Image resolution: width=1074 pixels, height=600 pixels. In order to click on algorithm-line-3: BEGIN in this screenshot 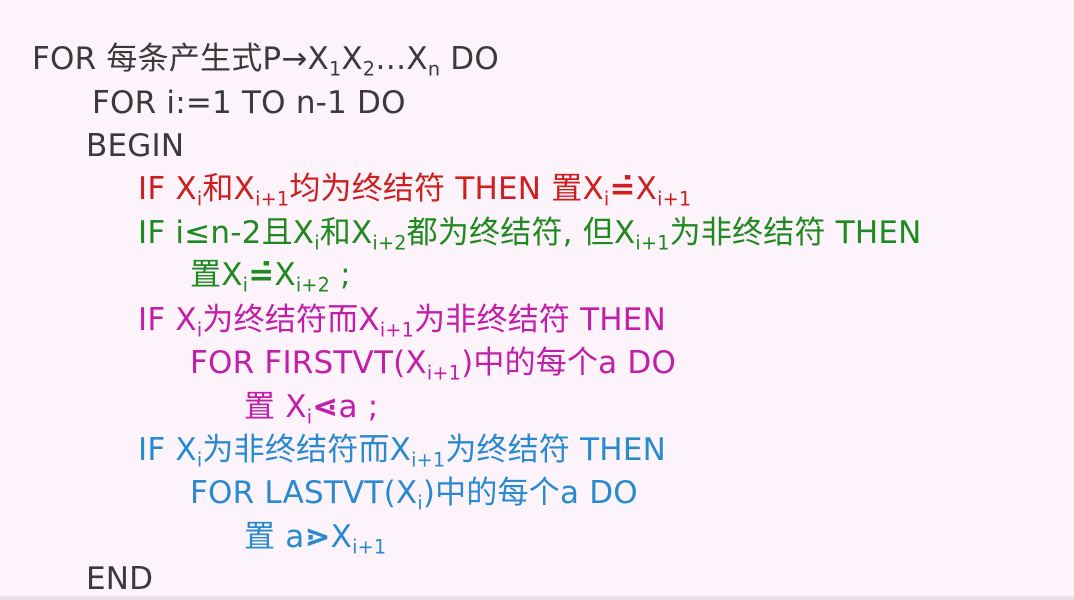, I will do `click(135, 146)`.